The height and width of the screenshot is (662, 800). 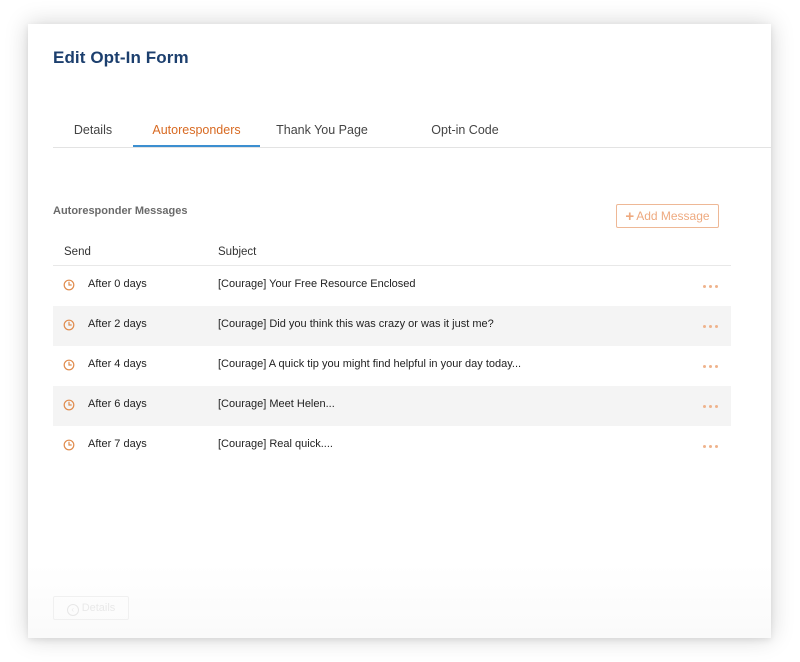 What do you see at coordinates (322, 133) in the screenshot?
I see `tab-thank-you-page: Thank You Page` at bounding box center [322, 133].